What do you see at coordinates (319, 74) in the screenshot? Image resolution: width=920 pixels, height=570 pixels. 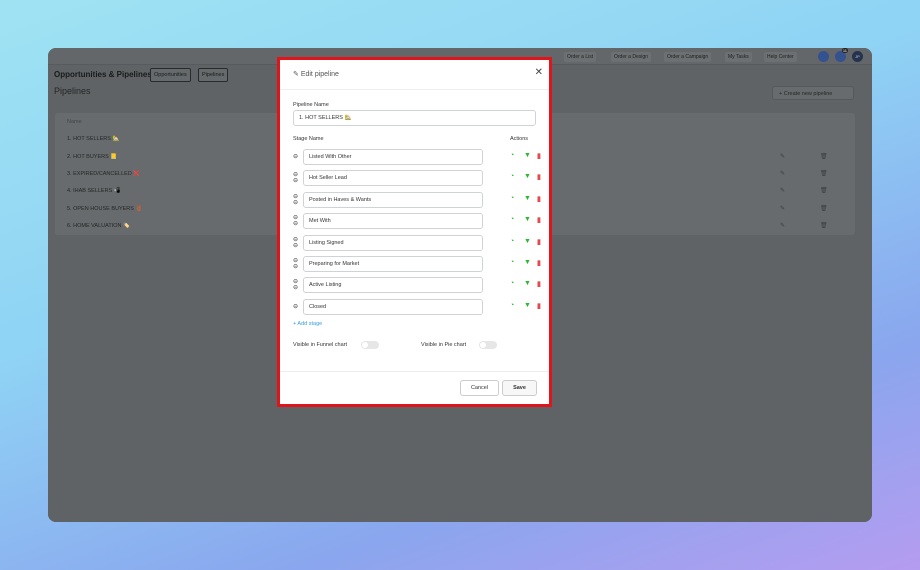 I see `modal-title: Edit pipeline` at bounding box center [319, 74].